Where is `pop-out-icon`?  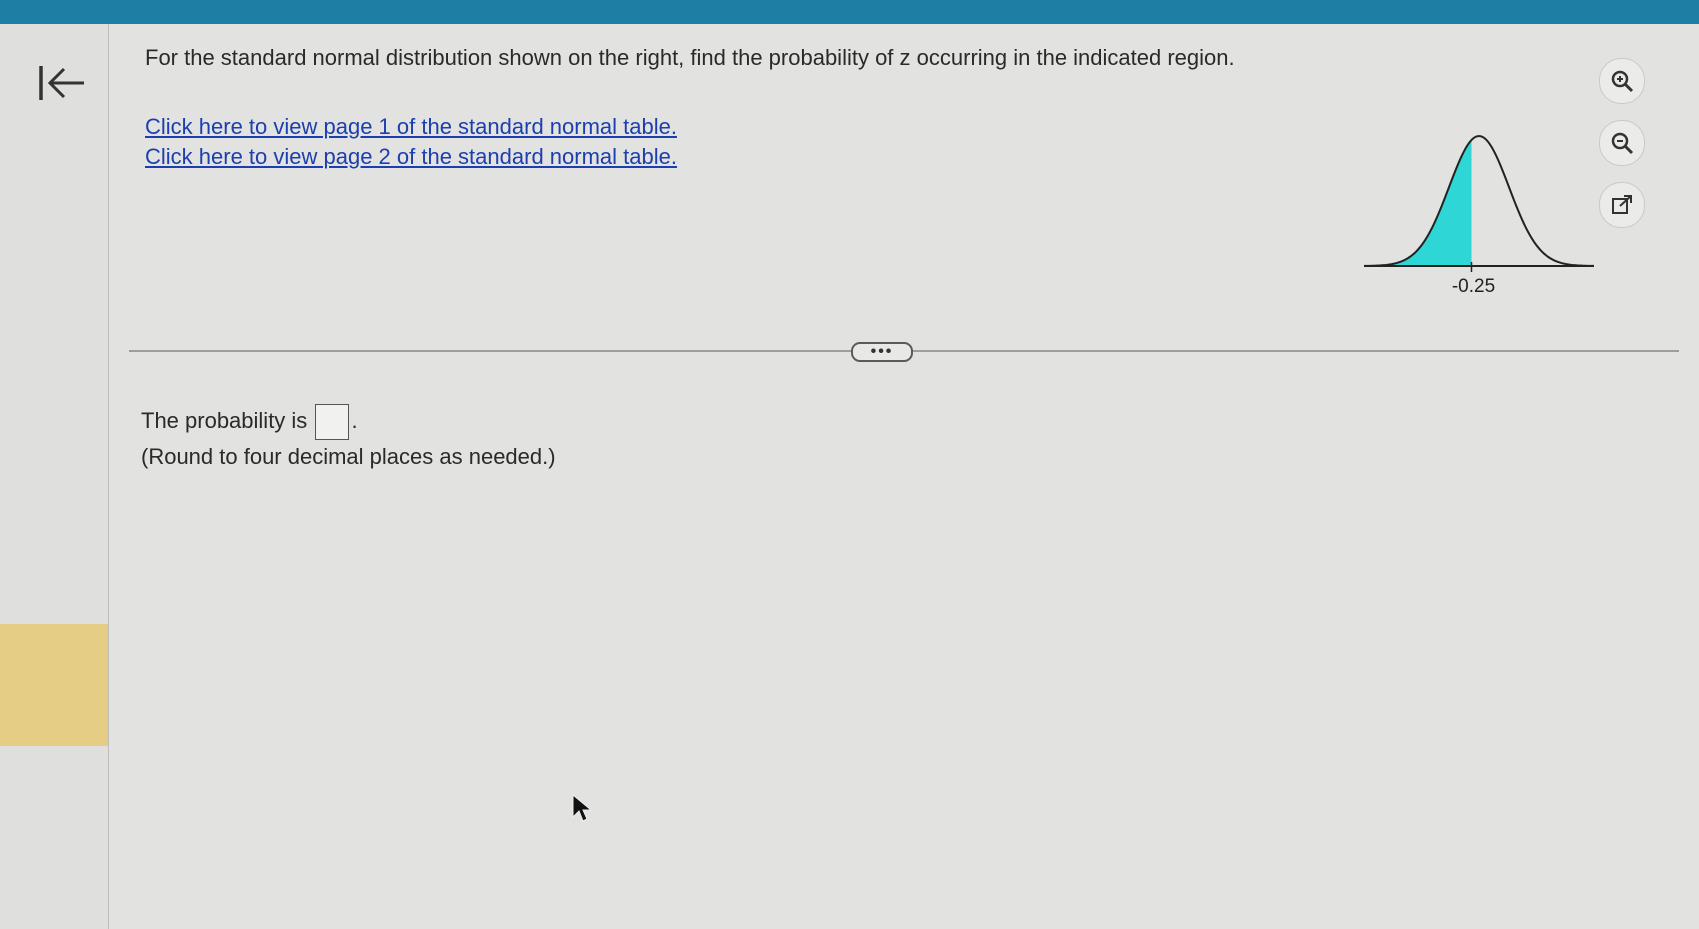
pop-out-icon is located at coordinates (1622, 205).